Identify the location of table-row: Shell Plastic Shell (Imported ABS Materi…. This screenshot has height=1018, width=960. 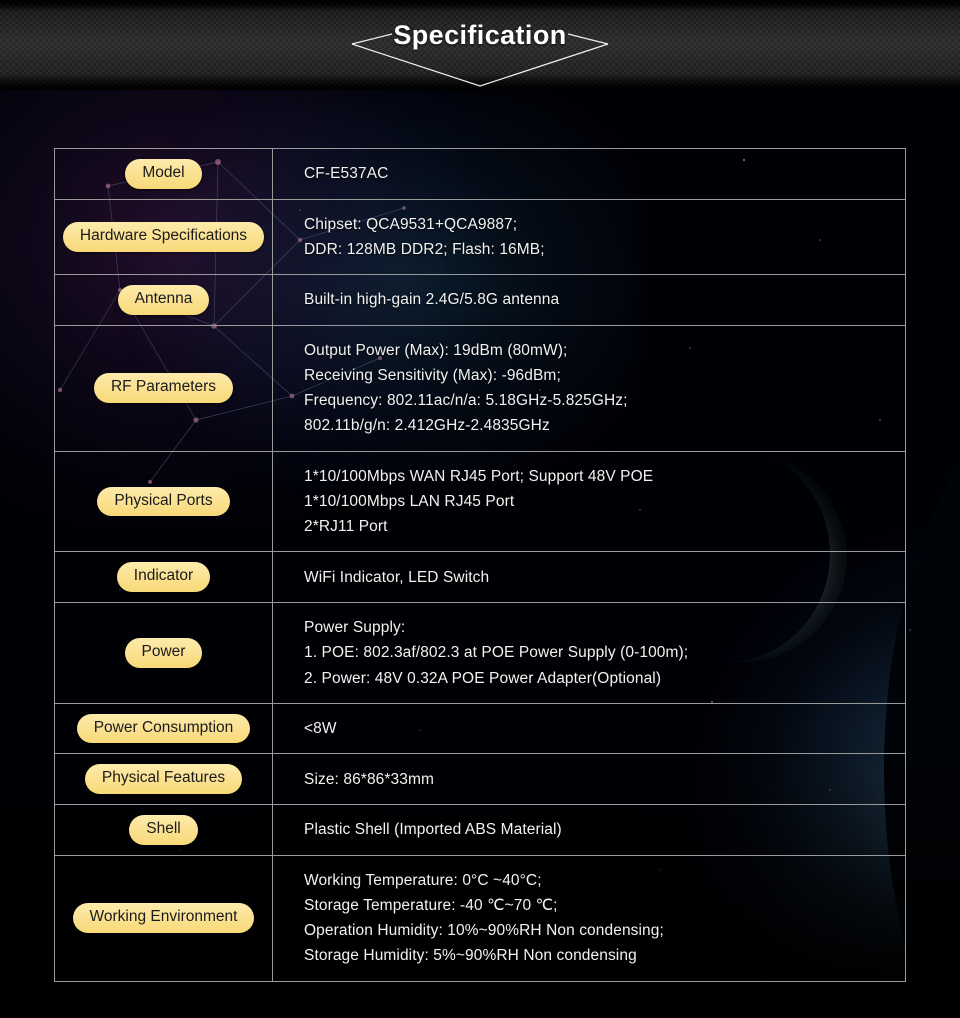
(480, 829).